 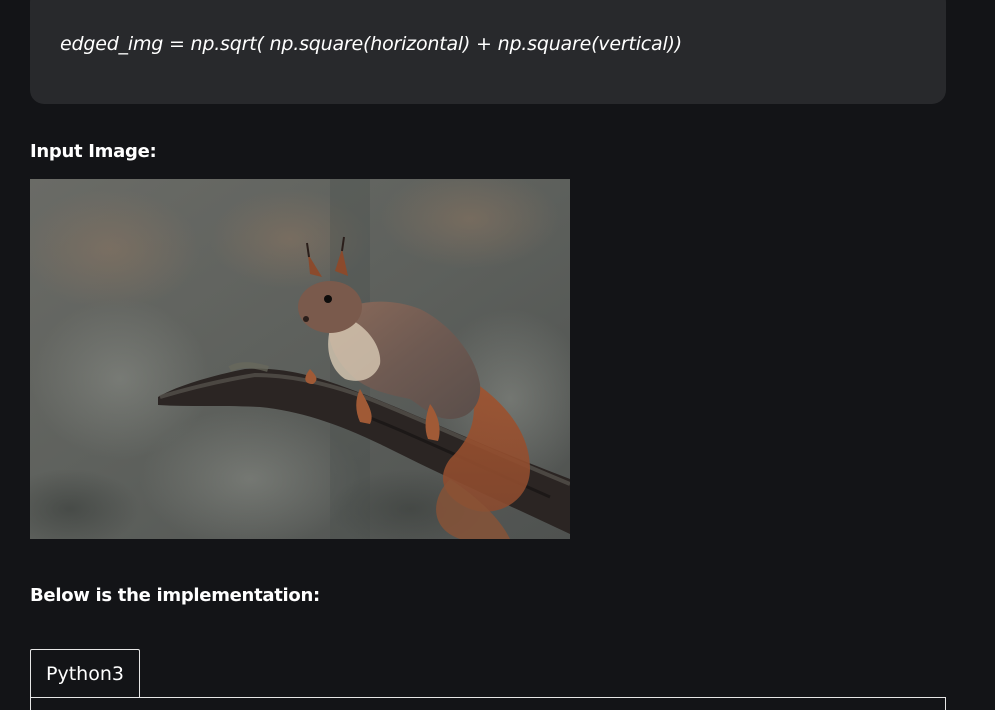 I want to click on tab-python3: Python3, so click(x=85, y=673).